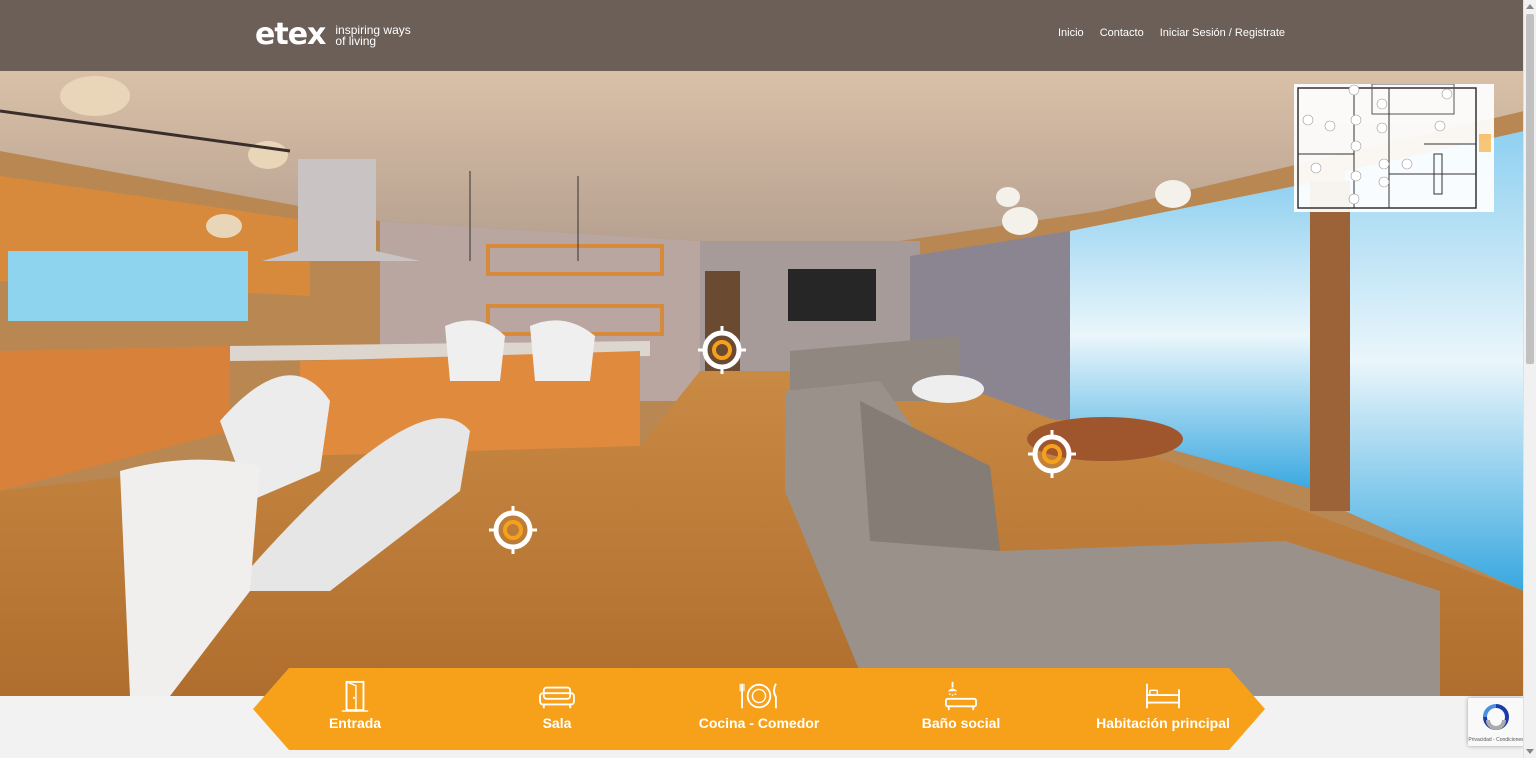 The image size is (1536, 758). What do you see at coordinates (1163, 696) in the screenshot?
I see `bed-icon` at bounding box center [1163, 696].